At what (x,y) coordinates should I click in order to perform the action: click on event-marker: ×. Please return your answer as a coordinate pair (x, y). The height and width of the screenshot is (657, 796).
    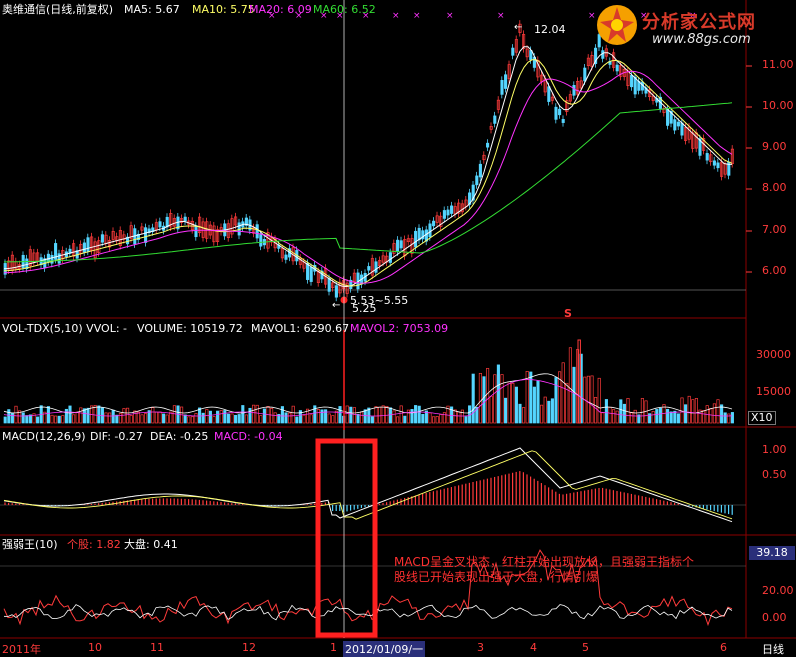
    Looking at the image, I should click on (501, 16).